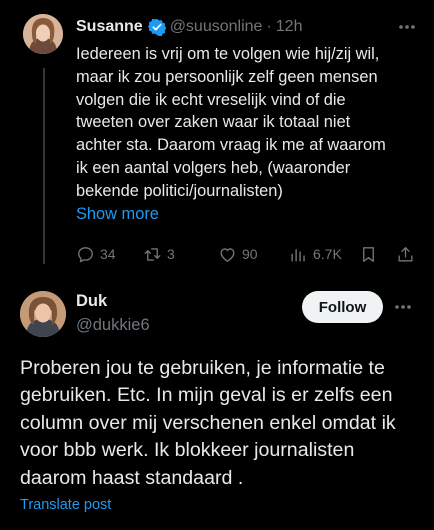 Image resolution: width=434 pixels, height=530 pixels. What do you see at coordinates (238, 254) in the screenshot?
I see `like-button: 90` at bounding box center [238, 254].